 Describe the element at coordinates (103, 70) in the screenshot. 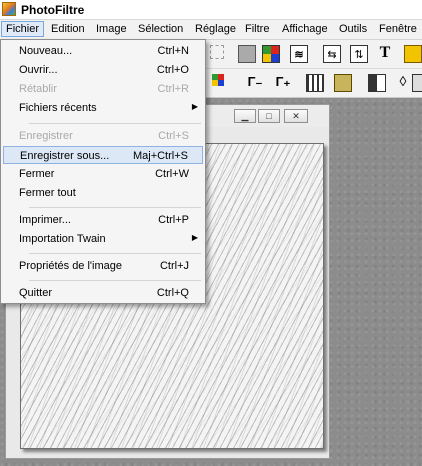

I see `menu-item-ouvrir: Ouvrir... Ctrl+O` at that location.